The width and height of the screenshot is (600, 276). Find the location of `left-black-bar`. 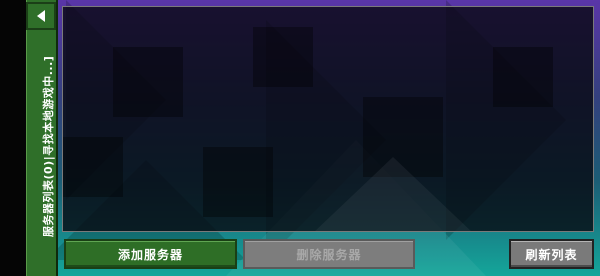

left-black-bar is located at coordinates (13, 138).